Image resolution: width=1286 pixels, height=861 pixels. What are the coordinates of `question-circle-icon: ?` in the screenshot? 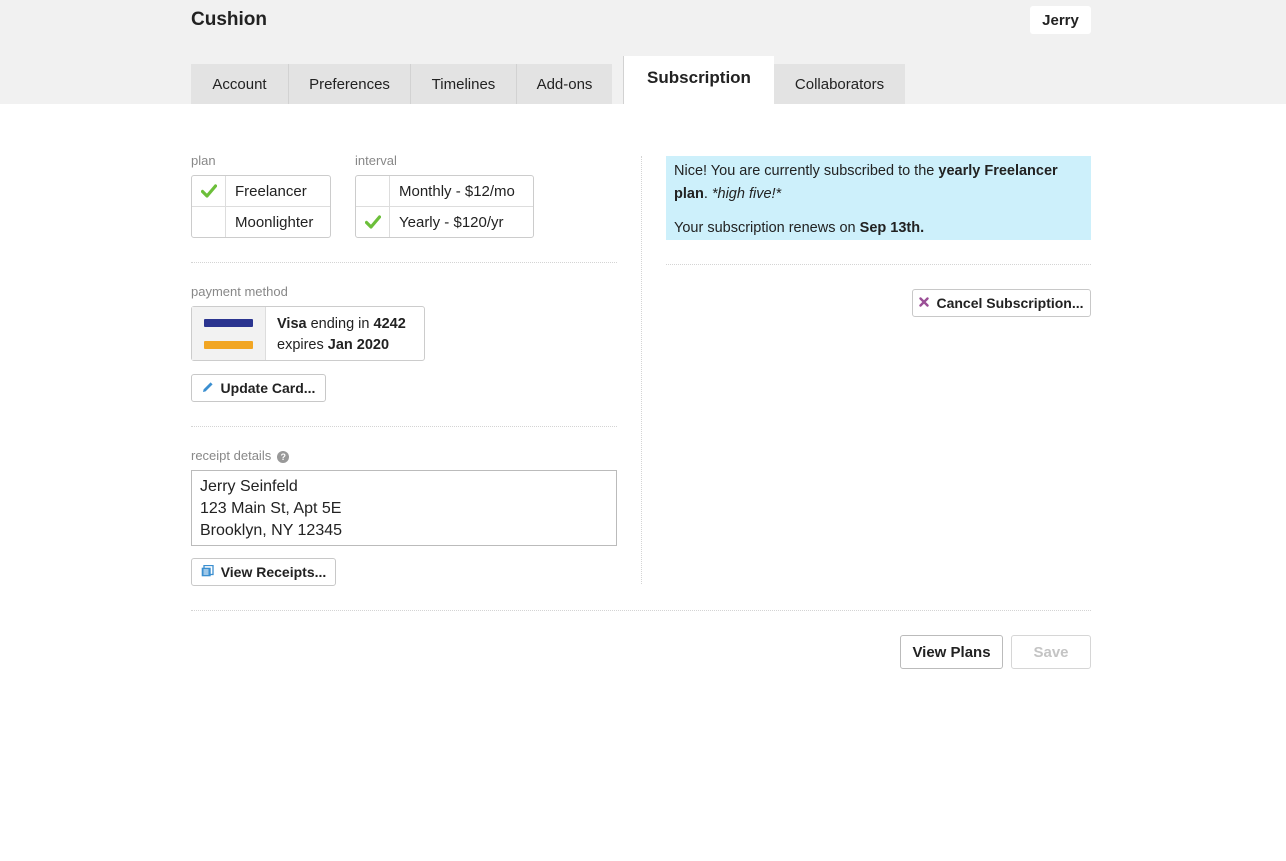 It's located at (283, 457).